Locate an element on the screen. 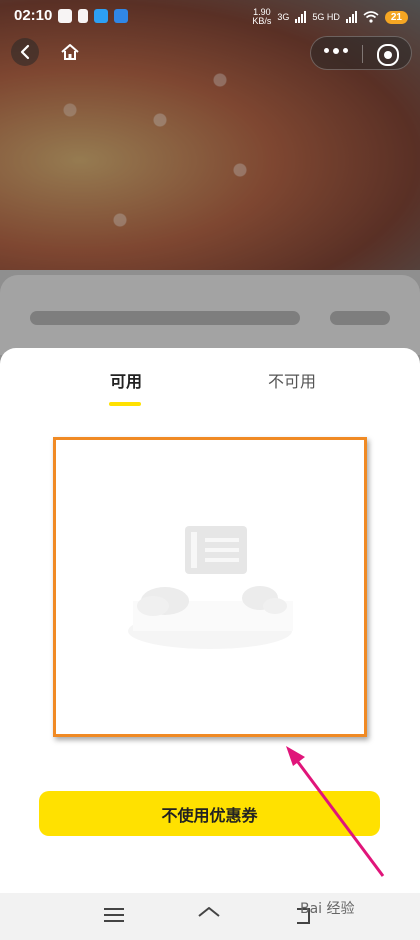 Image resolution: width=420 pixels, height=940 pixels. empty-coupon-illustration is located at coordinates (210, 587).